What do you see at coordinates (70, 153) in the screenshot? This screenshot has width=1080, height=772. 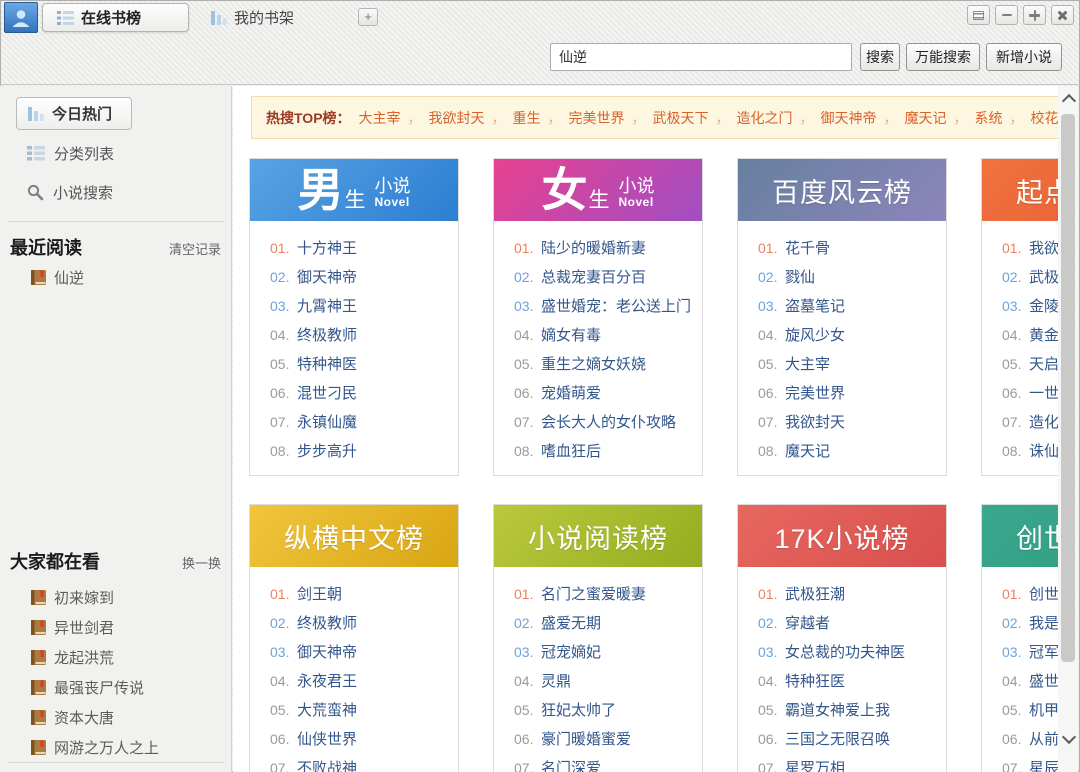 I see `sidebar-item-category-list: 分类列表` at bounding box center [70, 153].